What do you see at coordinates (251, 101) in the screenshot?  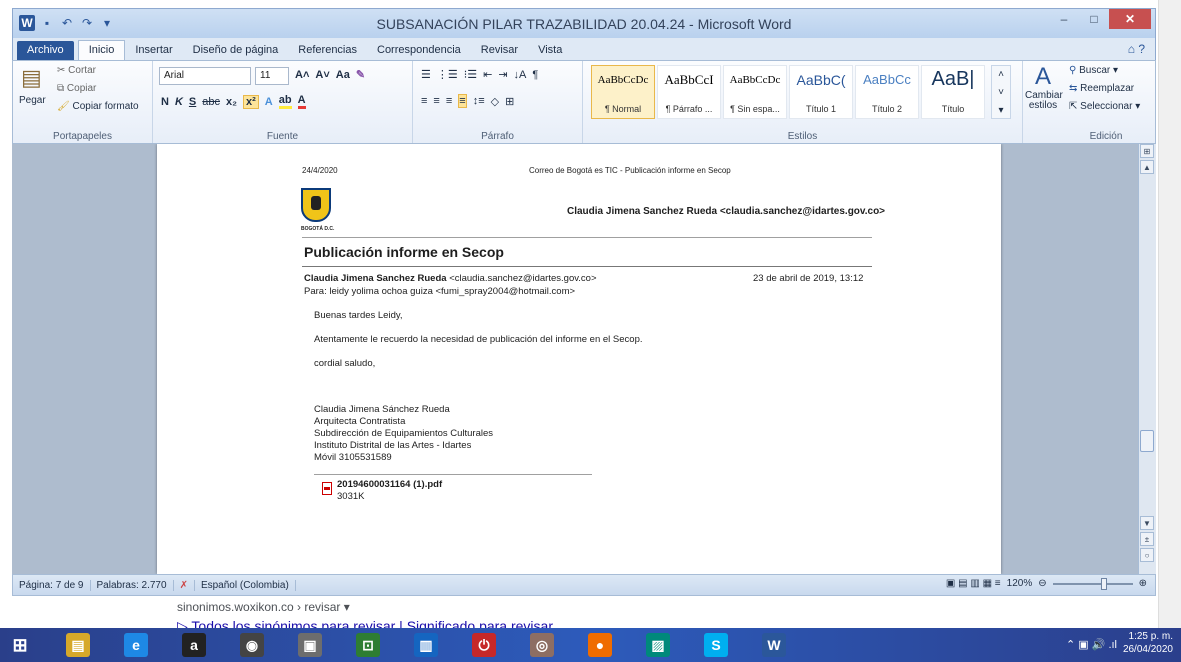 I see `superscript-icon: x²` at bounding box center [251, 101].